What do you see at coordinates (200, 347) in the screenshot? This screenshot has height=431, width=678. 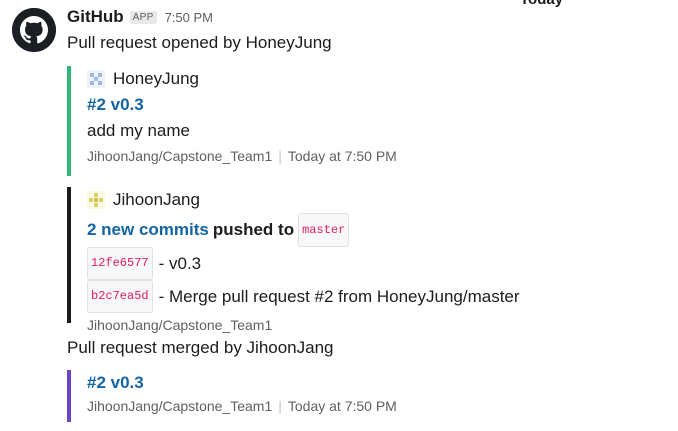 I see `merged-message-text: Pull request merged by JihoonJang` at bounding box center [200, 347].